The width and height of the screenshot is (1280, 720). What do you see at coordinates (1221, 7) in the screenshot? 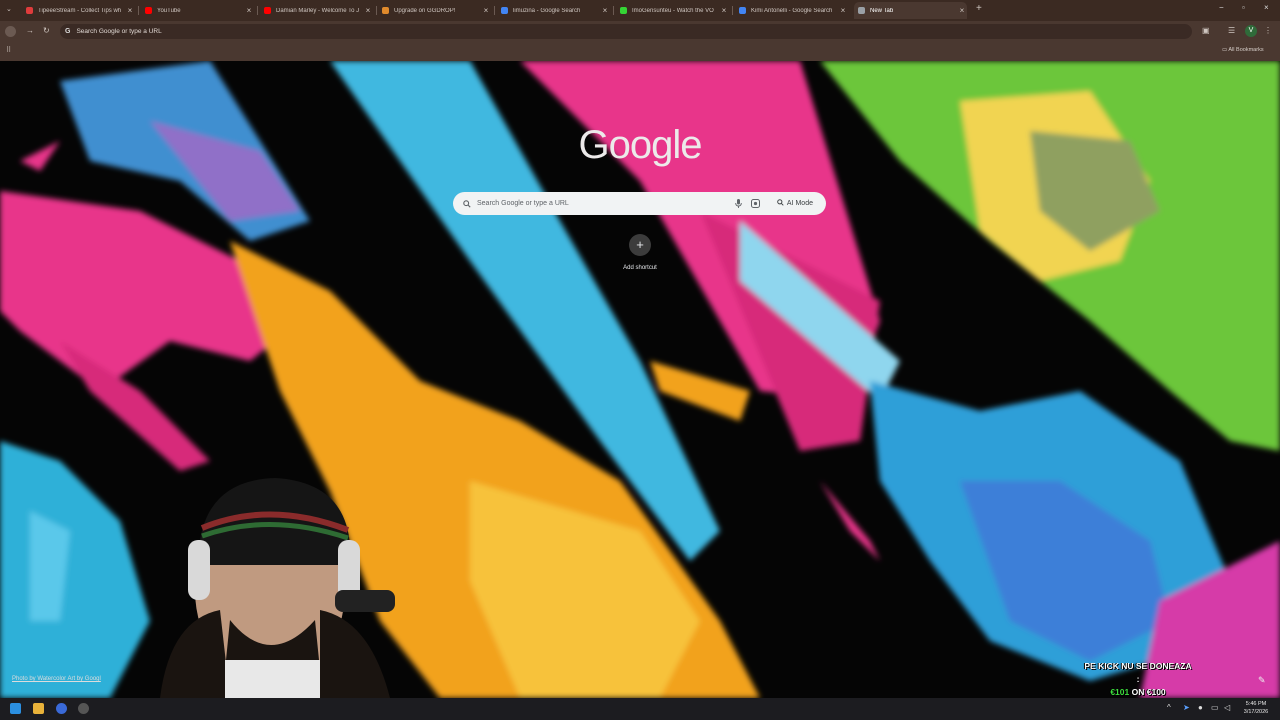
I see `minimize-icon: −` at bounding box center [1221, 7].